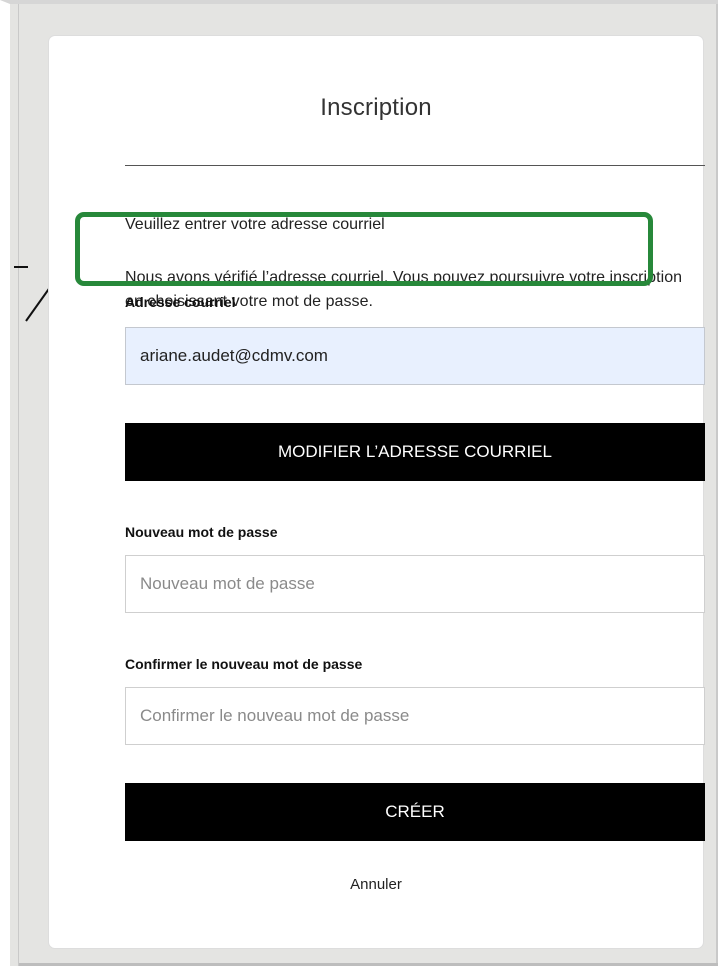 The width and height of the screenshot is (718, 970). What do you see at coordinates (376, 107) in the screenshot?
I see `page-title: Inscription` at bounding box center [376, 107].